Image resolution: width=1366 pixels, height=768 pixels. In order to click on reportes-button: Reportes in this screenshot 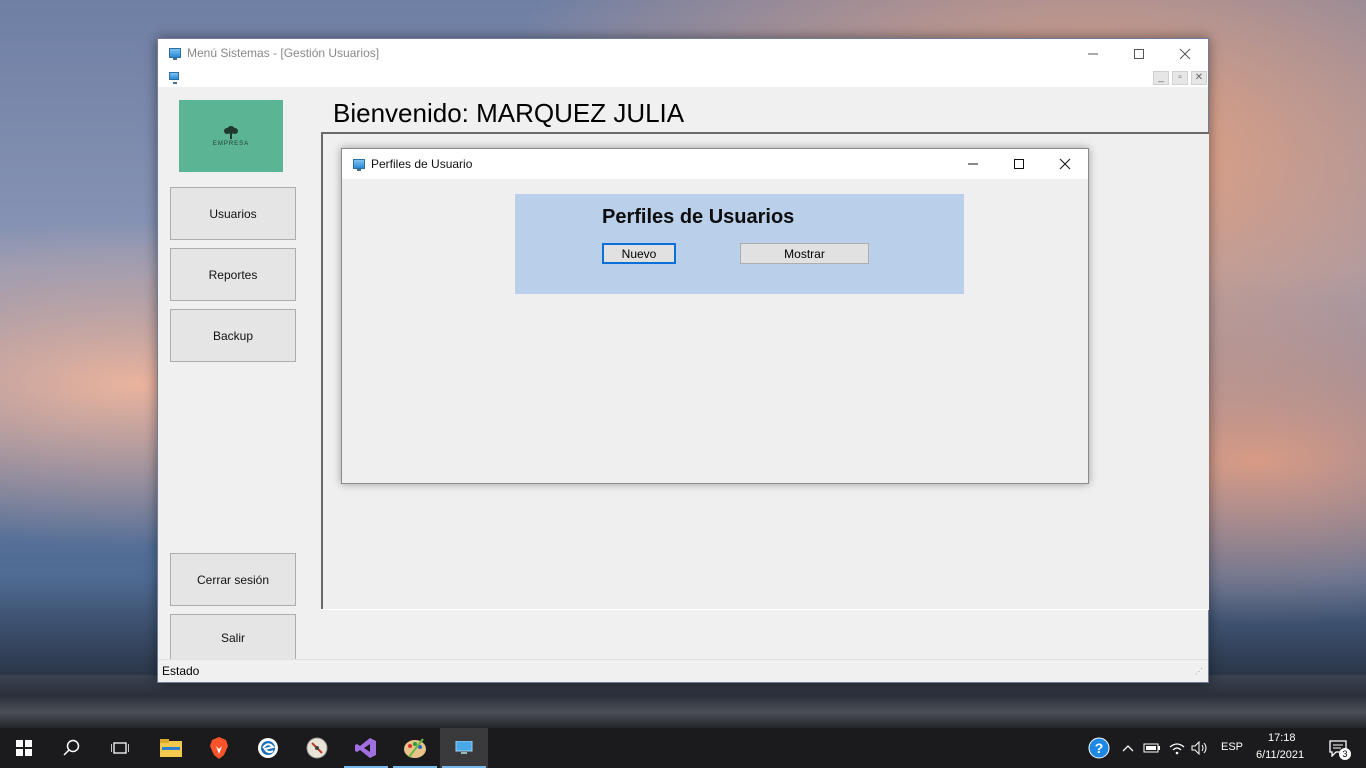, I will do `click(233, 274)`.